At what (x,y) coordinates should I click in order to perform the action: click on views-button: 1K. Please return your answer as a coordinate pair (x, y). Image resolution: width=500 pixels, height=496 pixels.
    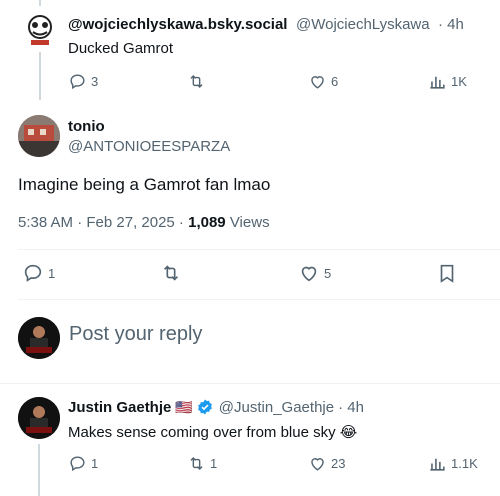
    Looking at the image, I should click on (447, 81).